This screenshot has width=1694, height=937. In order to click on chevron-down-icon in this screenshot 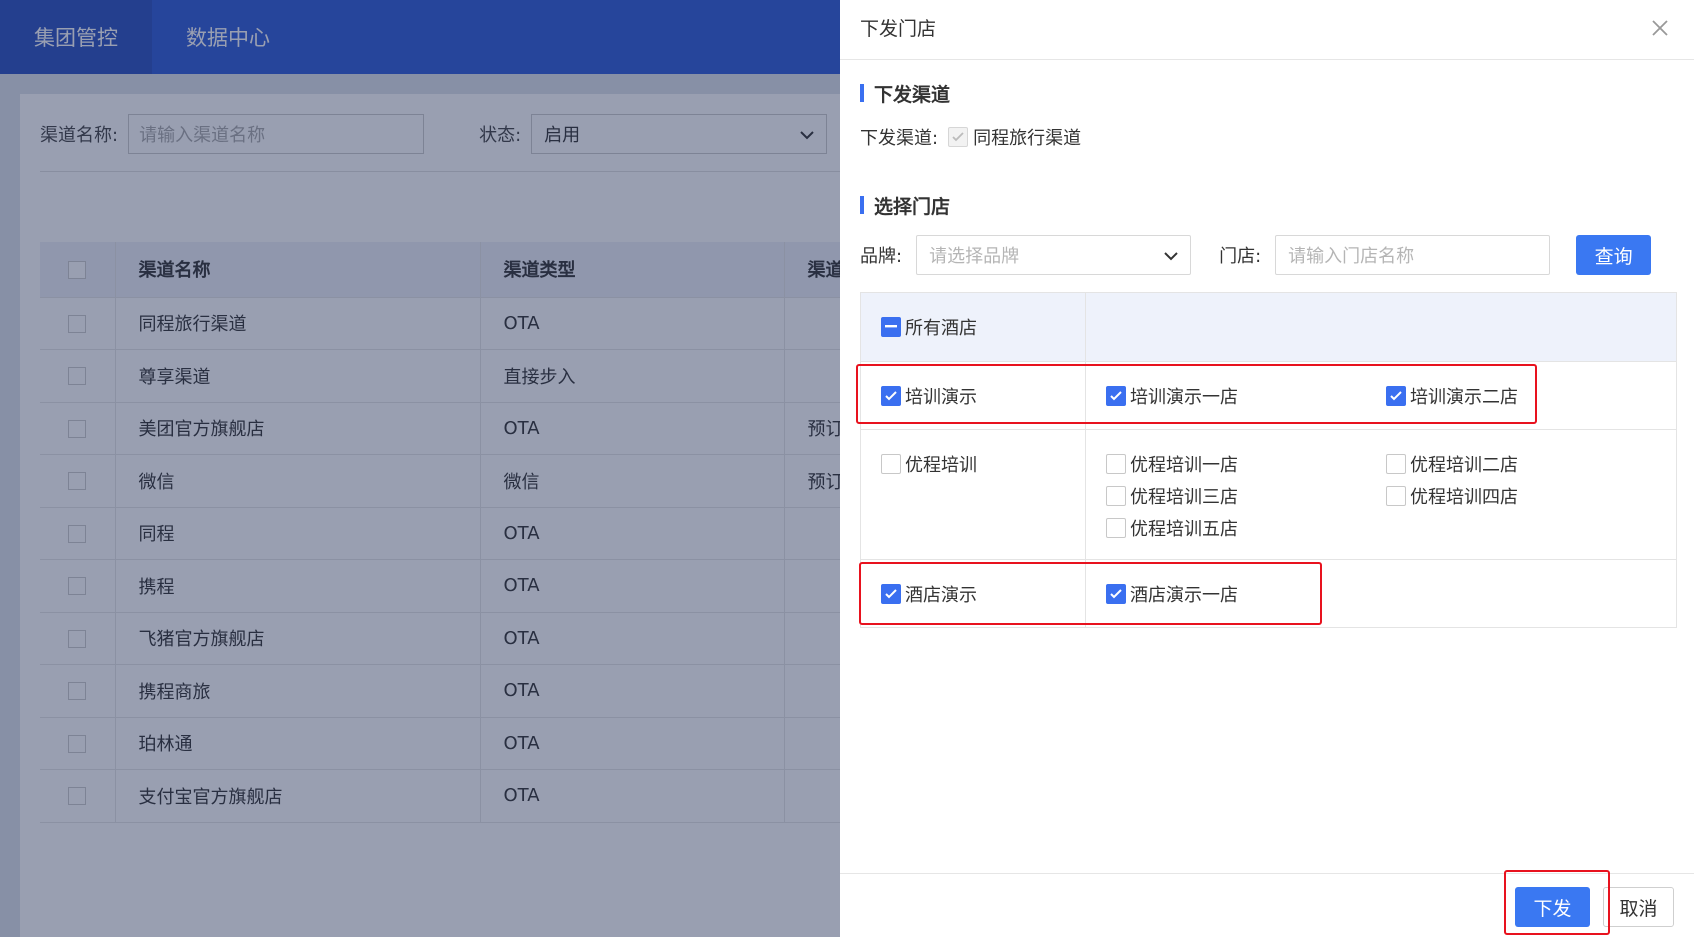, I will do `click(1171, 255)`.